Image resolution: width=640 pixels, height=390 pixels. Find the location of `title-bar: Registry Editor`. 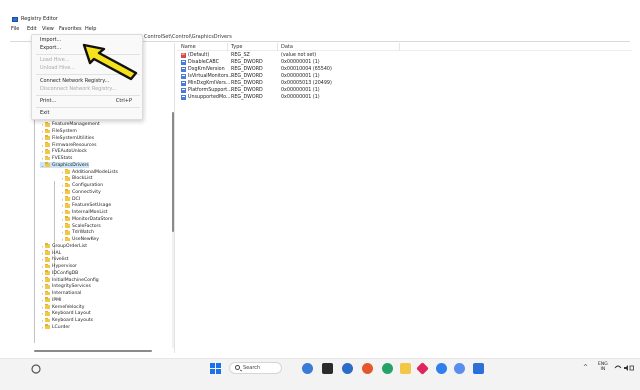

title-bar: Registry Editor is located at coordinates (320, 12).